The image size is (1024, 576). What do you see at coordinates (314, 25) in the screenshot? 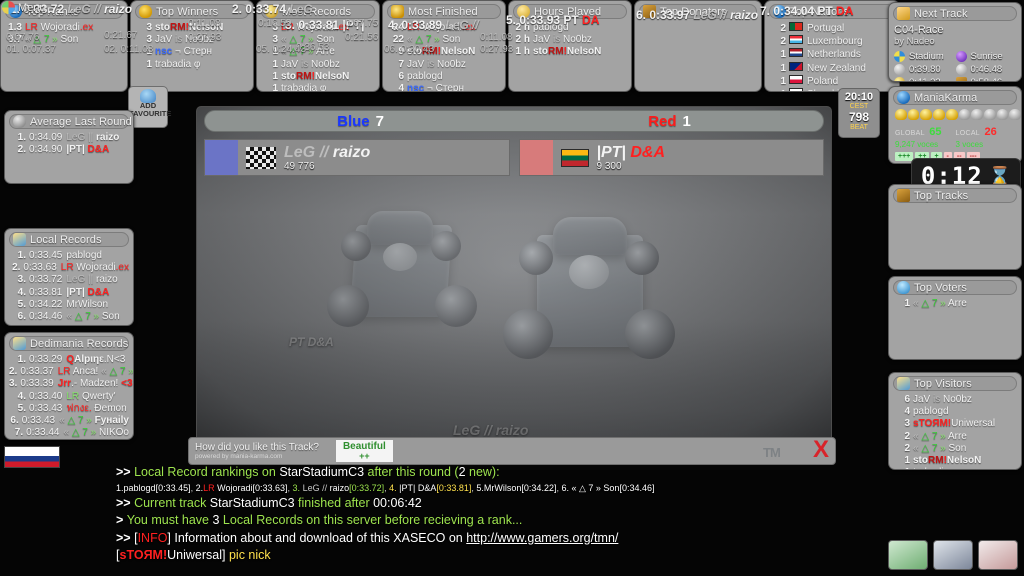
I see `name-fragment: 3. 0:33.81` at bounding box center [314, 25].